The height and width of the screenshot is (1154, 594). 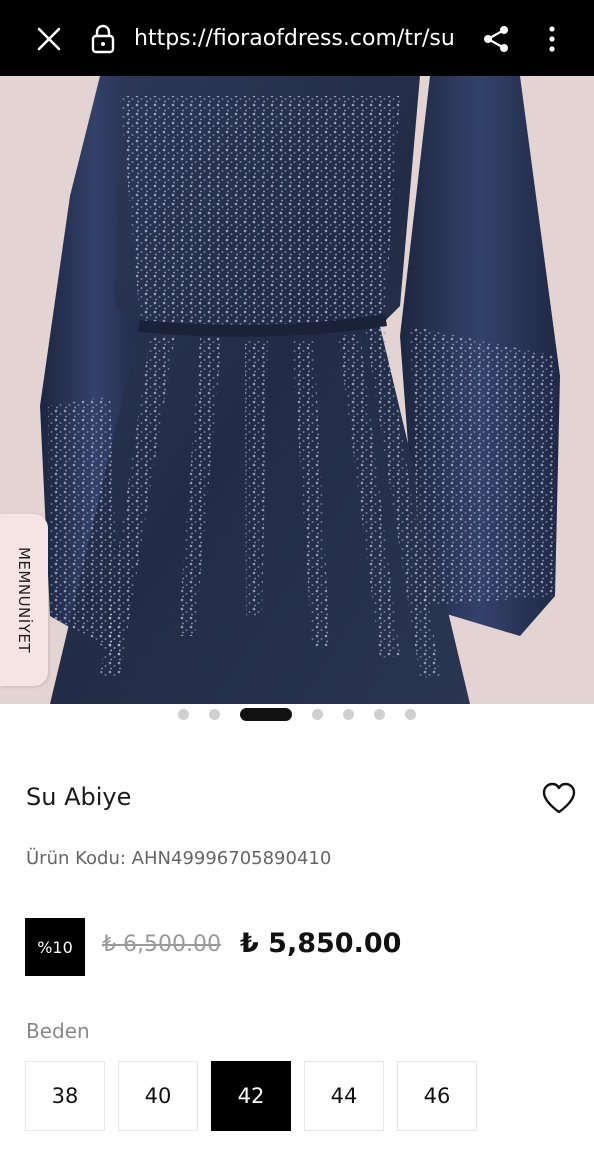 What do you see at coordinates (496, 39) in the screenshot?
I see `share-icon` at bounding box center [496, 39].